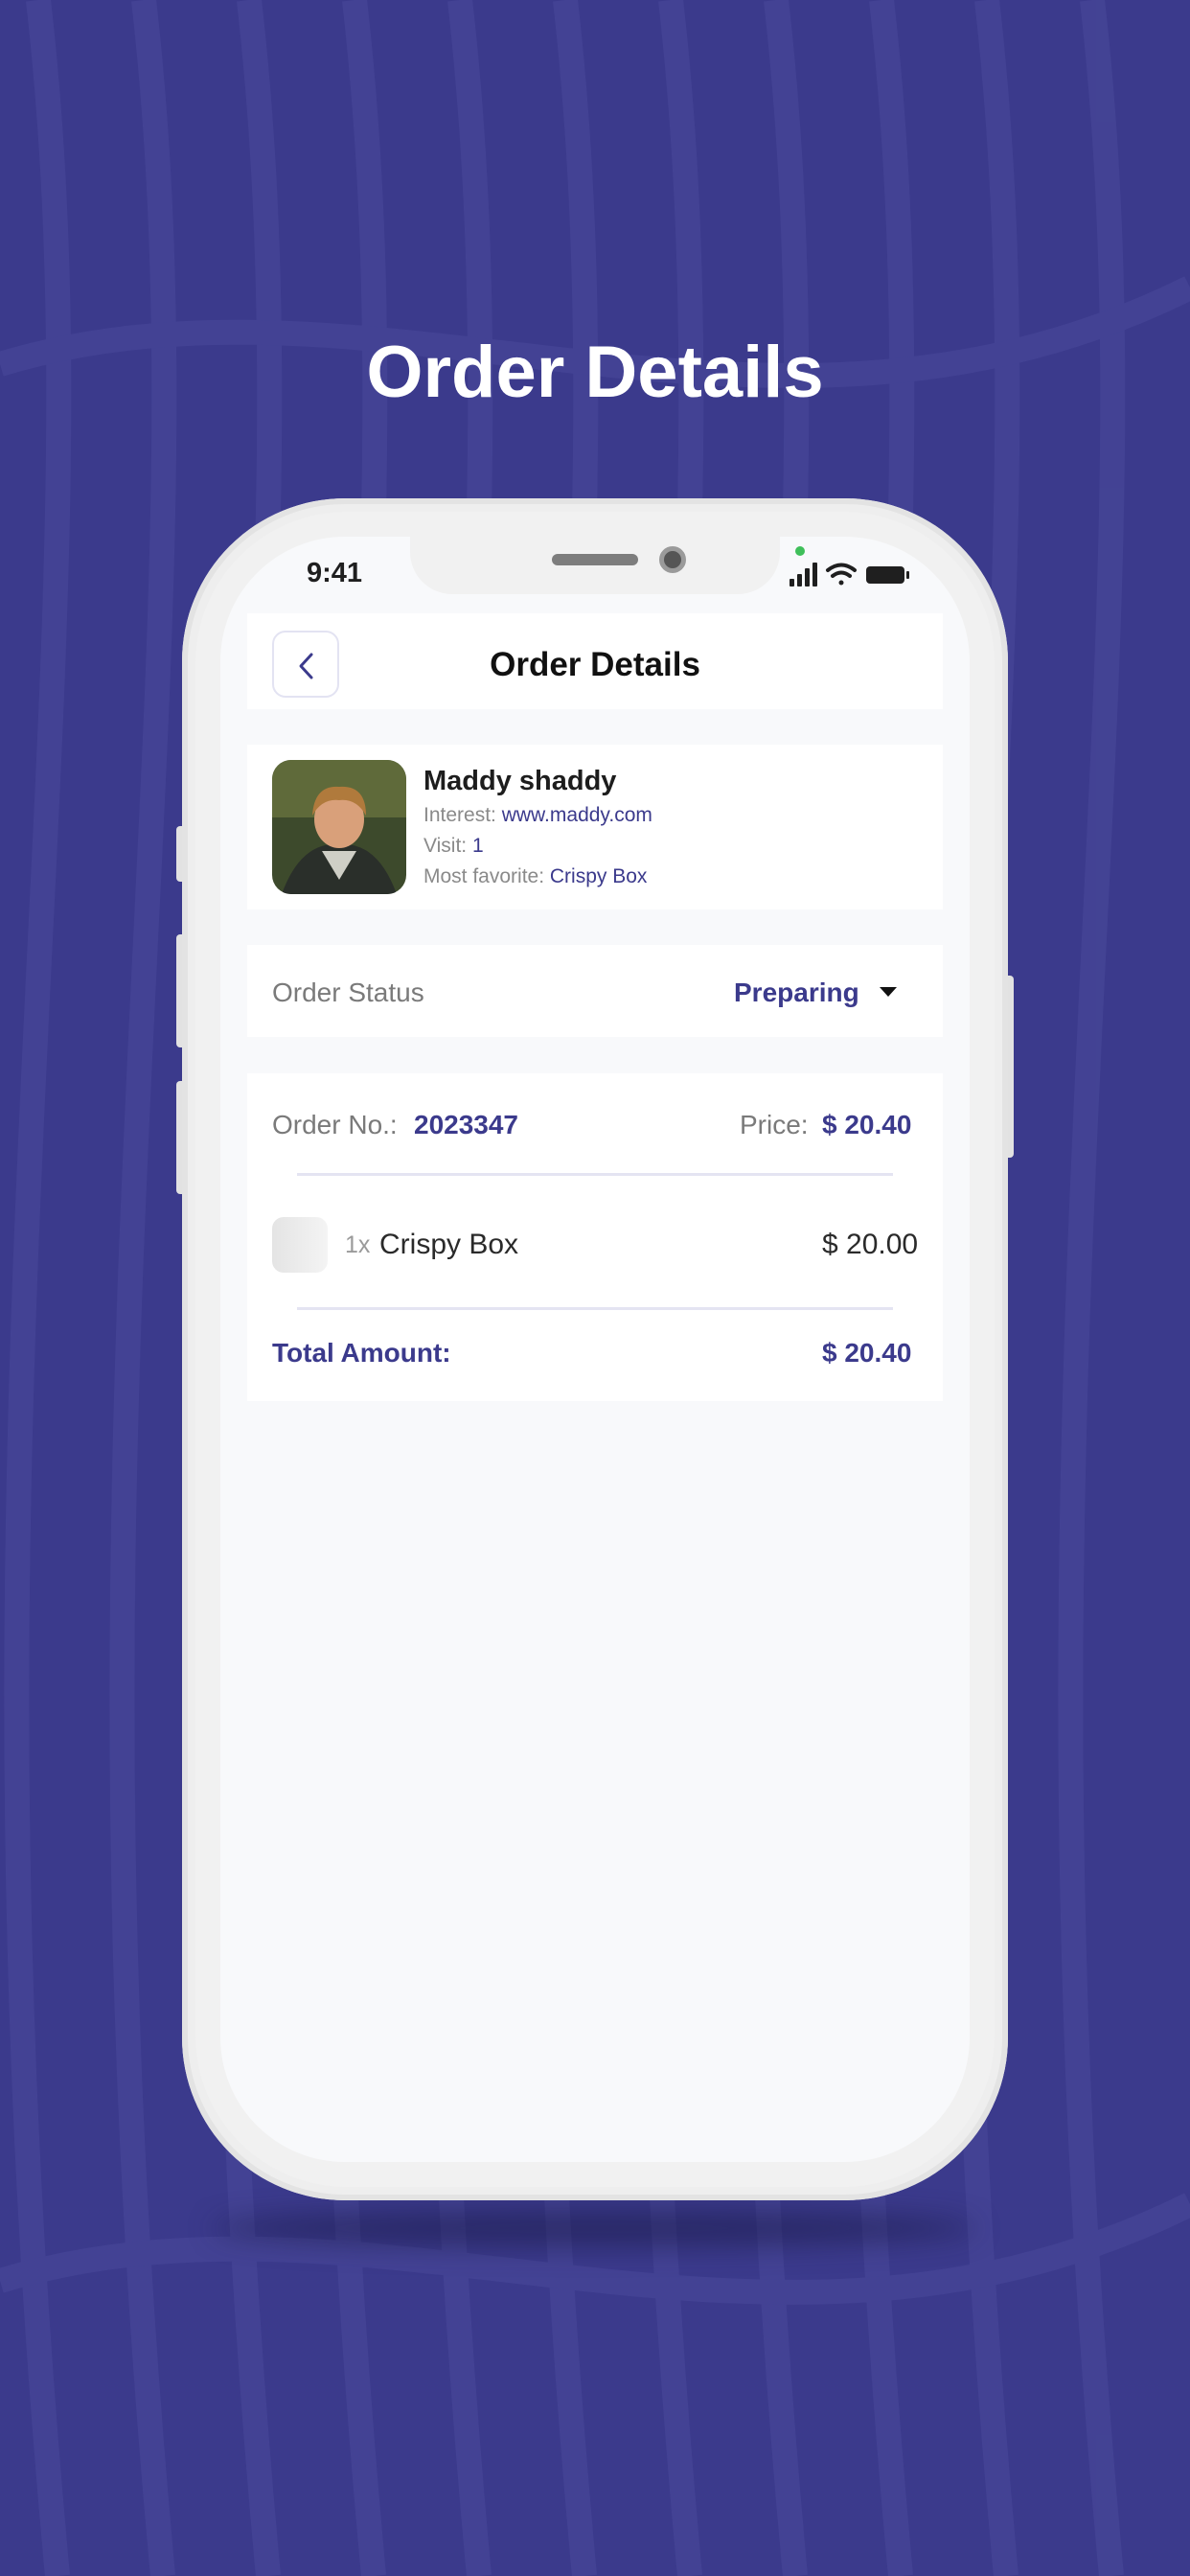 Image resolution: width=1190 pixels, height=2576 pixels. Describe the element at coordinates (595, 991) in the screenshot. I see `order-status-dropdown: Order Status Preparing` at that location.